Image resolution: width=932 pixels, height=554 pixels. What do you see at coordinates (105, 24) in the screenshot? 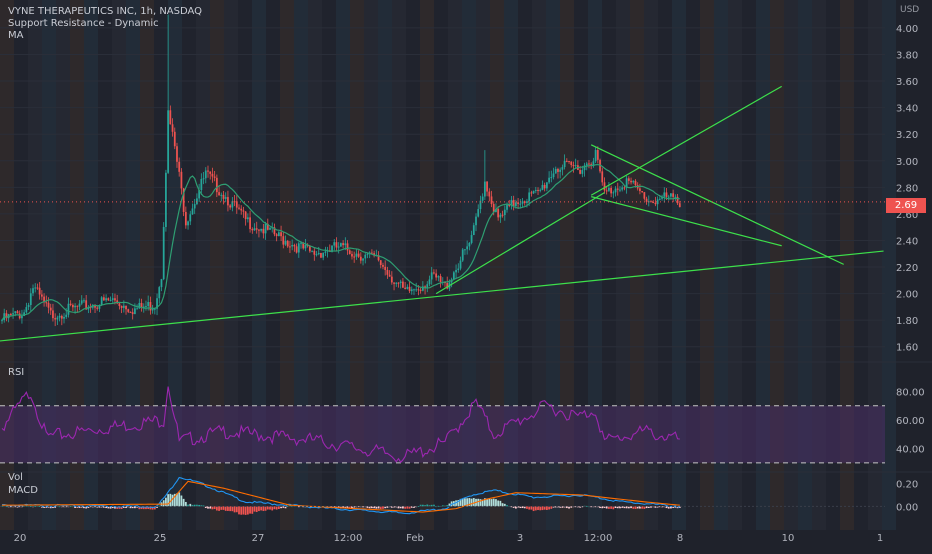
I see `indicator-support-resistance: Support Resistance - Dynamic` at bounding box center [105, 24].